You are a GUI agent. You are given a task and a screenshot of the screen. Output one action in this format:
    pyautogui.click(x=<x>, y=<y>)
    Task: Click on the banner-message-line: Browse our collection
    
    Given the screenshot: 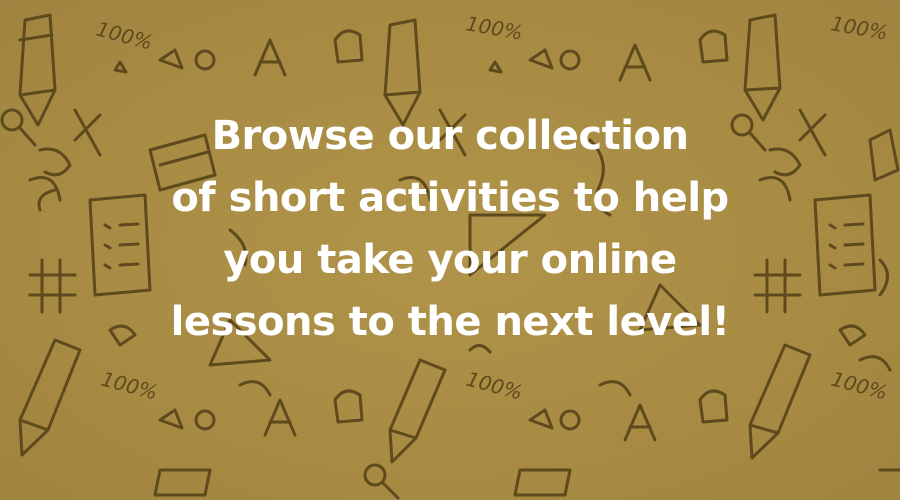 What is the action you would take?
    pyautogui.click(x=450, y=136)
    